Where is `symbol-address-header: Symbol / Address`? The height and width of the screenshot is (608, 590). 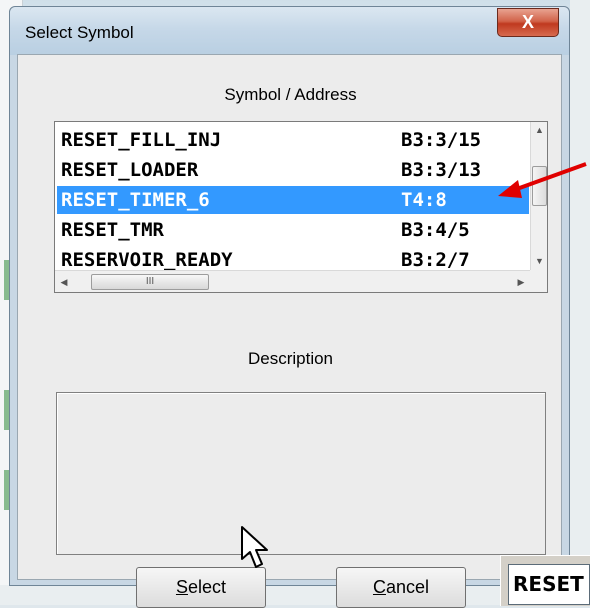
symbol-address-header: Symbol / Address is located at coordinates (290, 94).